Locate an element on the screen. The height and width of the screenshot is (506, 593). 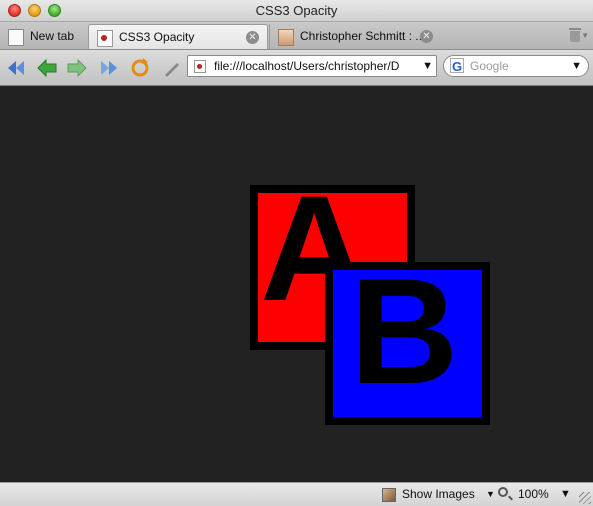
forward-arrow-icon is located at coordinates (77, 68).